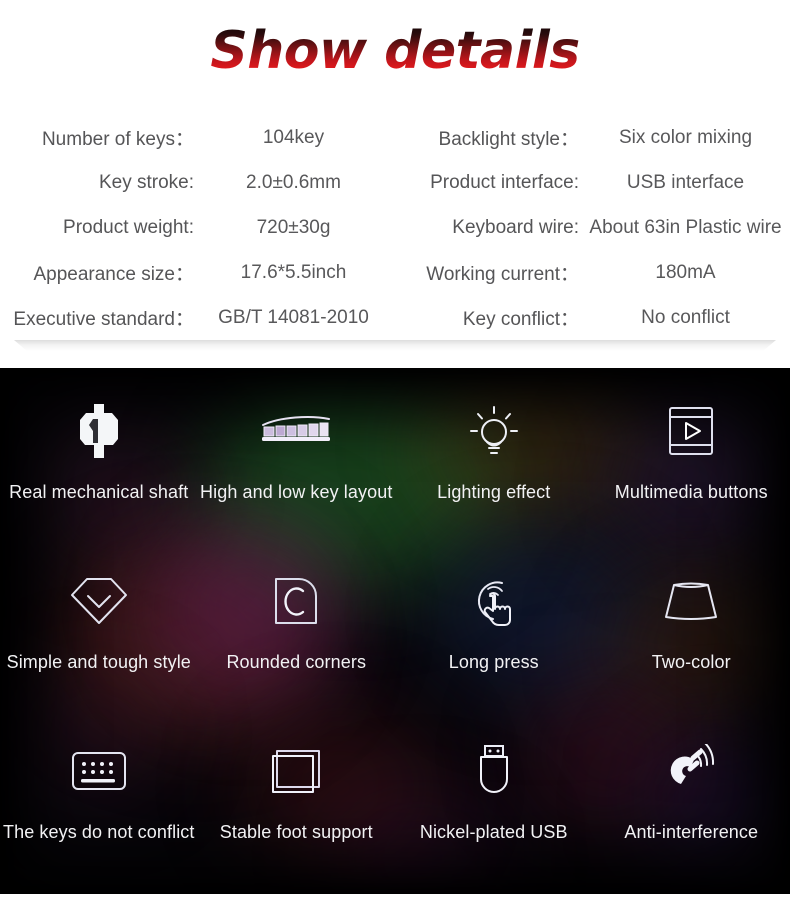 This screenshot has width=790, height=906. What do you see at coordinates (293, 317) in the screenshot?
I see `spec-value: GB/T 14081-2010` at bounding box center [293, 317].